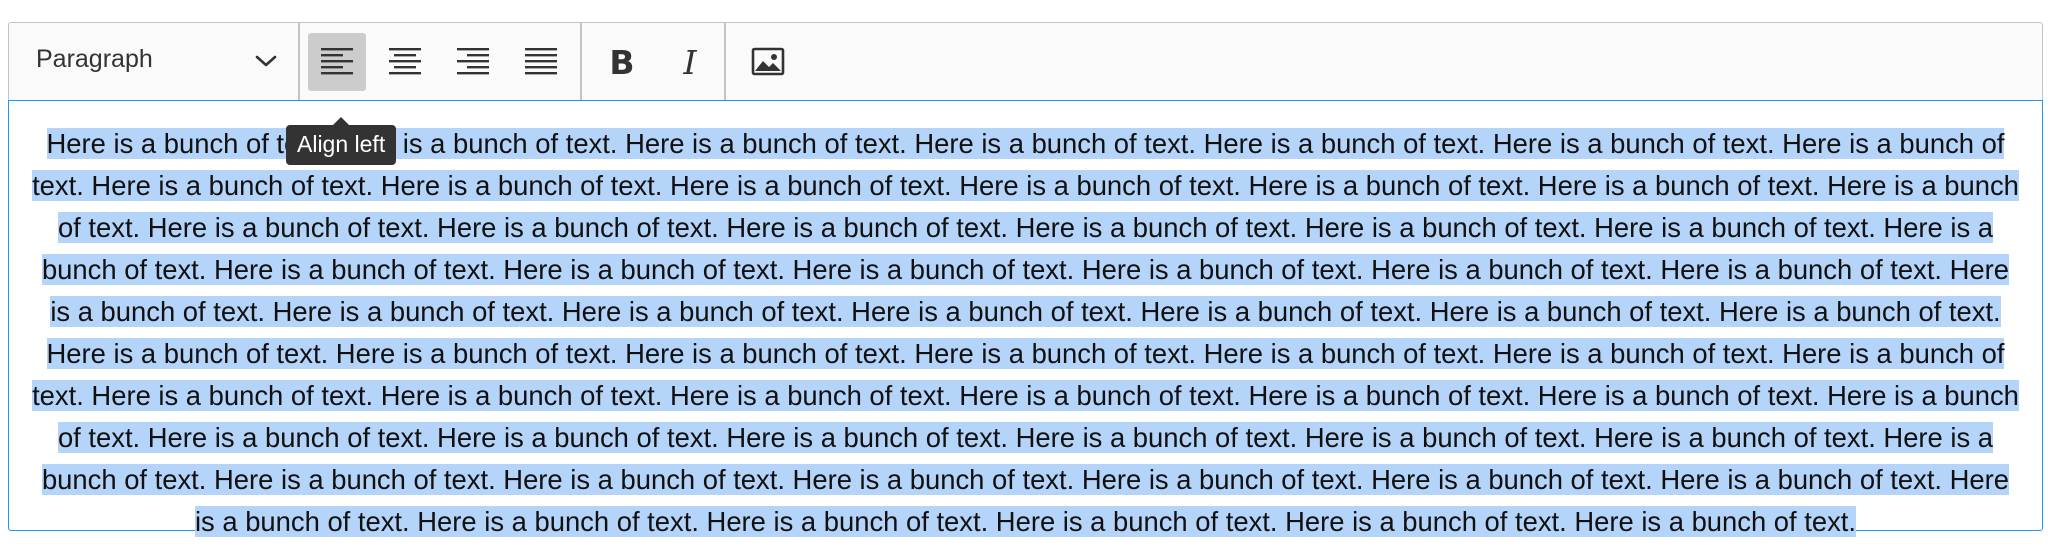 This screenshot has width=2056, height=554. What do you see at coordinates (473, 62) in the screenshot?
I see `align-right-button` at bounding box center [473, 62].